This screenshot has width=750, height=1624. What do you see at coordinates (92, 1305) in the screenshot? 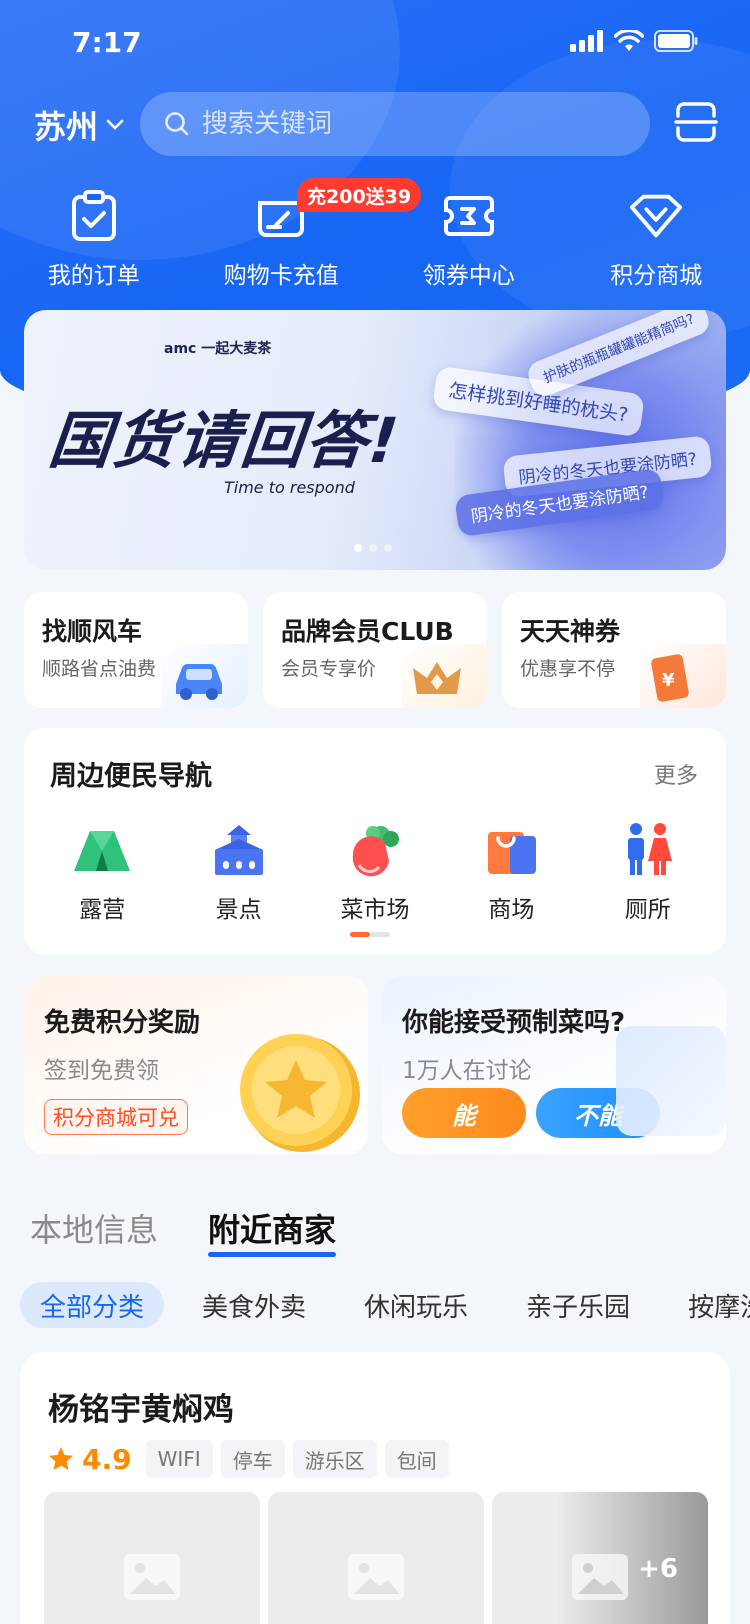
I see `chip-all: 全部分类` at bounding box center [92, 1305].